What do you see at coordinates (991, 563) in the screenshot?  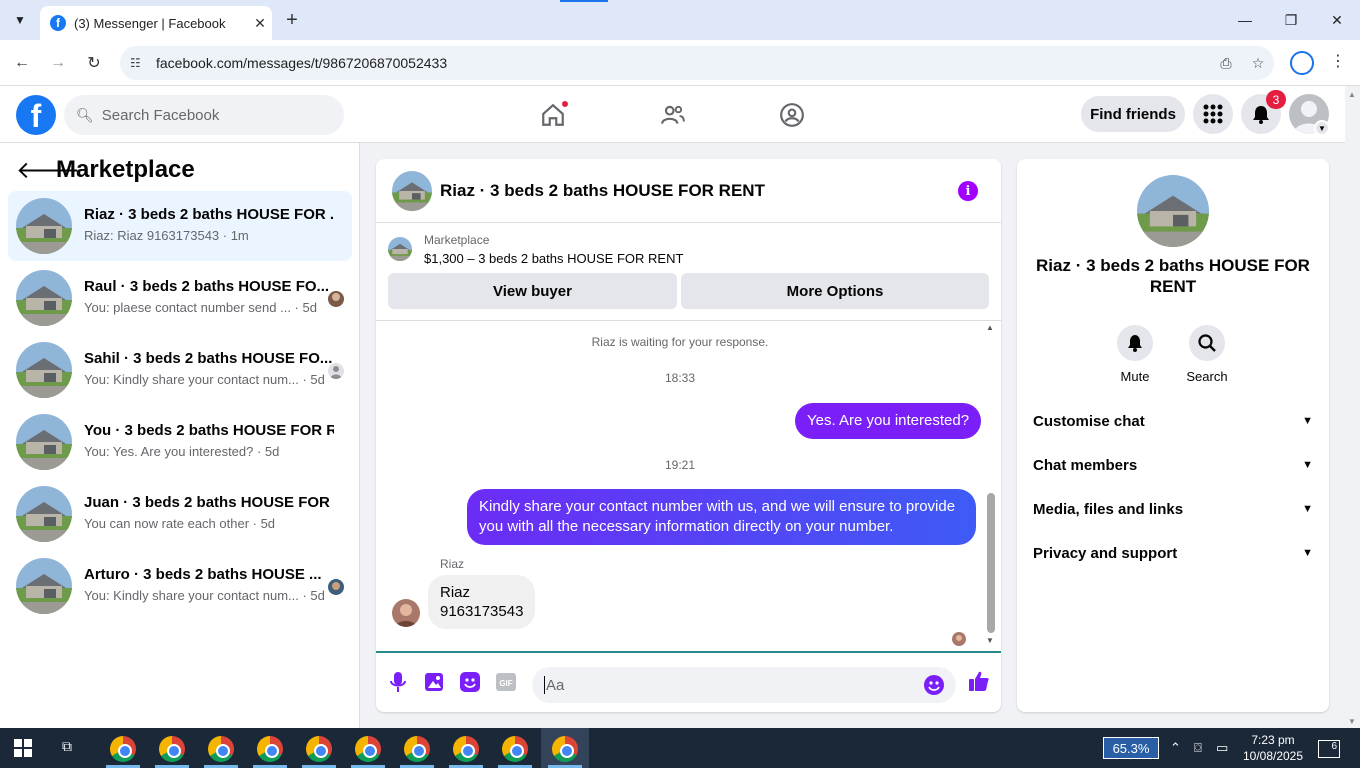 I see `scrollbar-thumb` at bounding box center [991, 563].